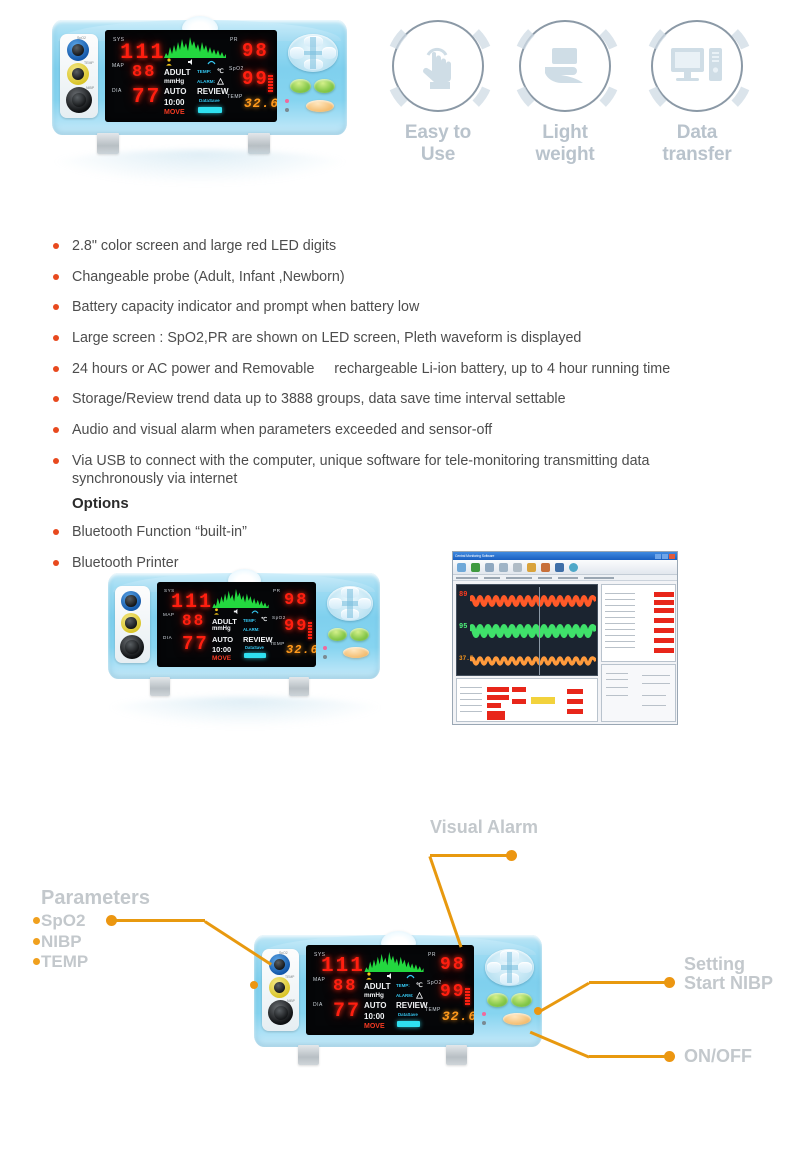 The width and height of the screenshot is (800, 1163). What do you see at coordinates (56, 399) in the screenshot?
I see `bullet-dot` at bounding box center [56, 399].